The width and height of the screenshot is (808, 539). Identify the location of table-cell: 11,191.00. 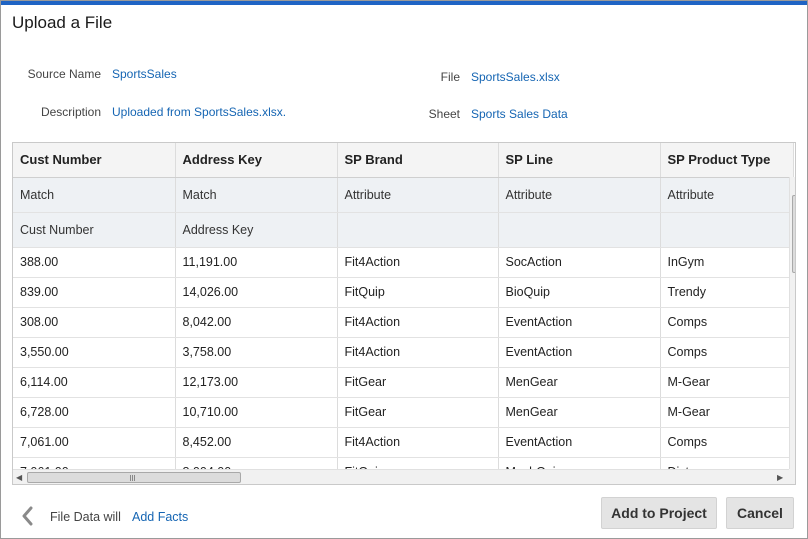
(256, 262).